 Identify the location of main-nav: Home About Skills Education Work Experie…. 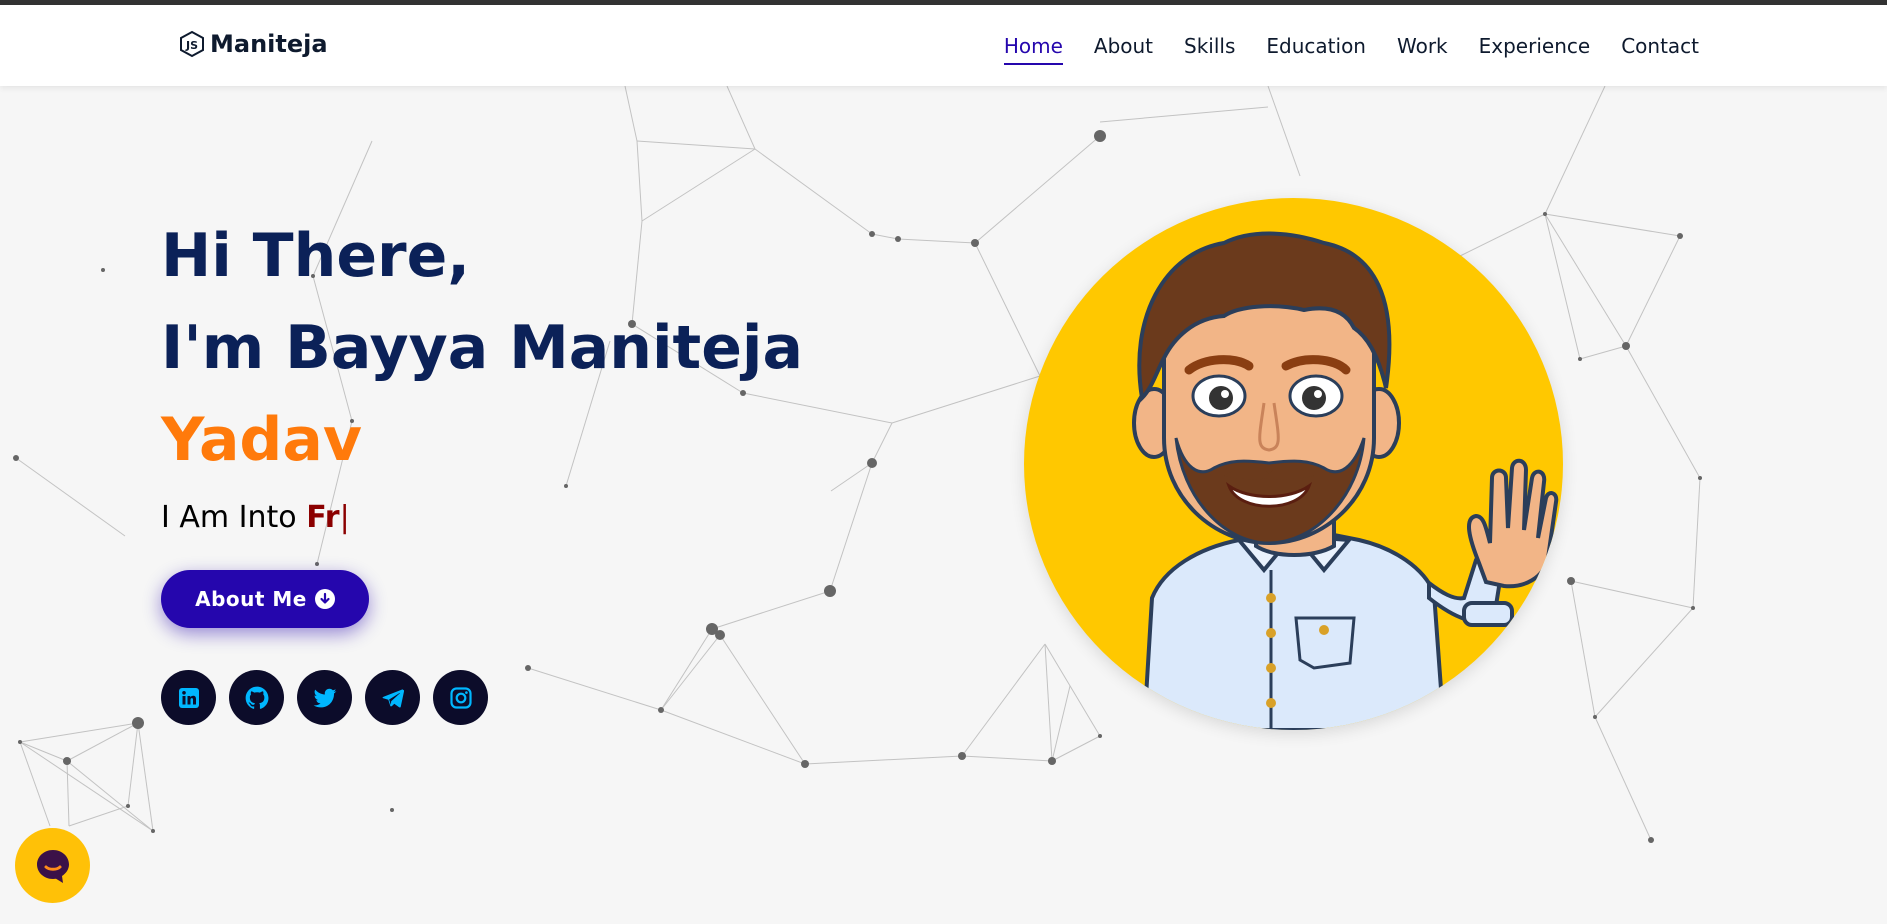
(1336, 45).